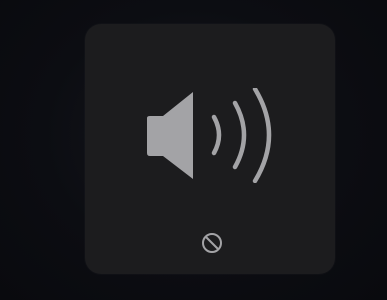 This screenshot has width=387, height=300. I want to click on speaker-volume-icon, so click(209, 135).